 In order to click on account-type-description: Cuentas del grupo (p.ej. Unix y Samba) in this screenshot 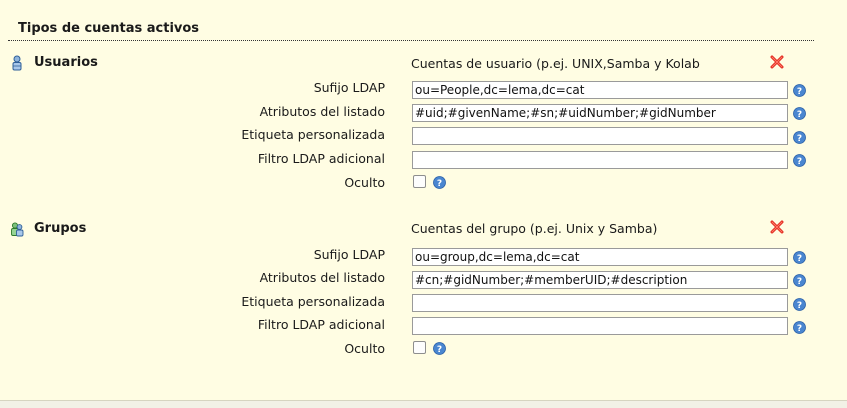, I will do `click(534, 228)`.